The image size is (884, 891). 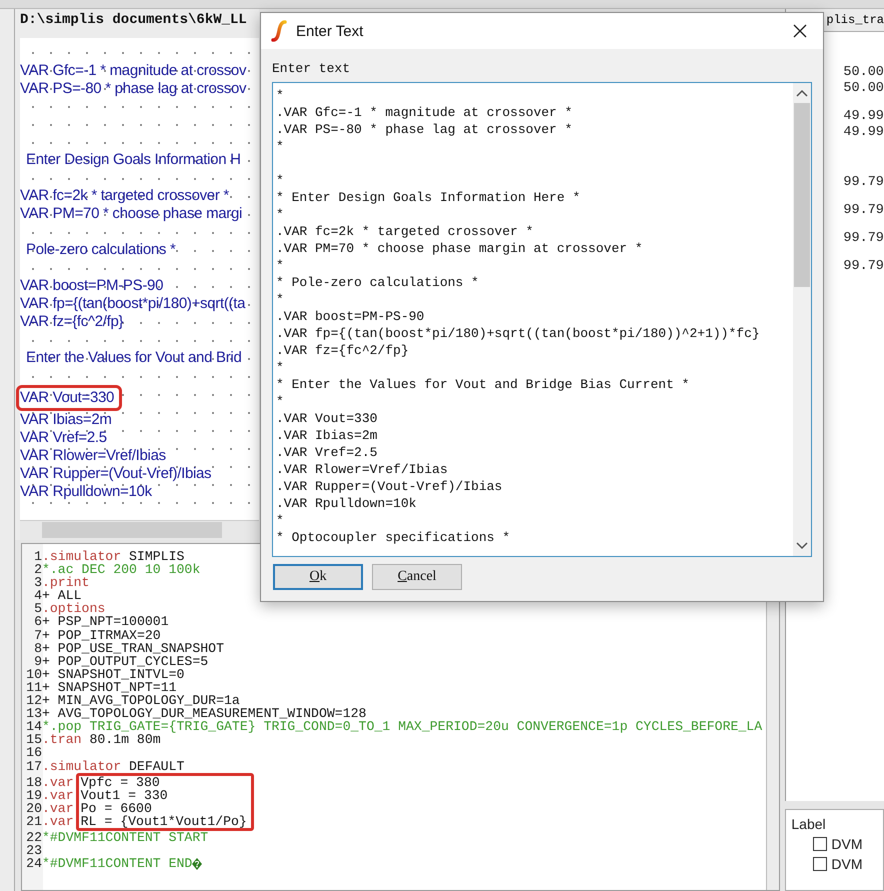 What do you see at coordinates (327, 452) in the screenshot?
I see `text-line: .VAR Vref=2.5` at bounding box center [327, 452].